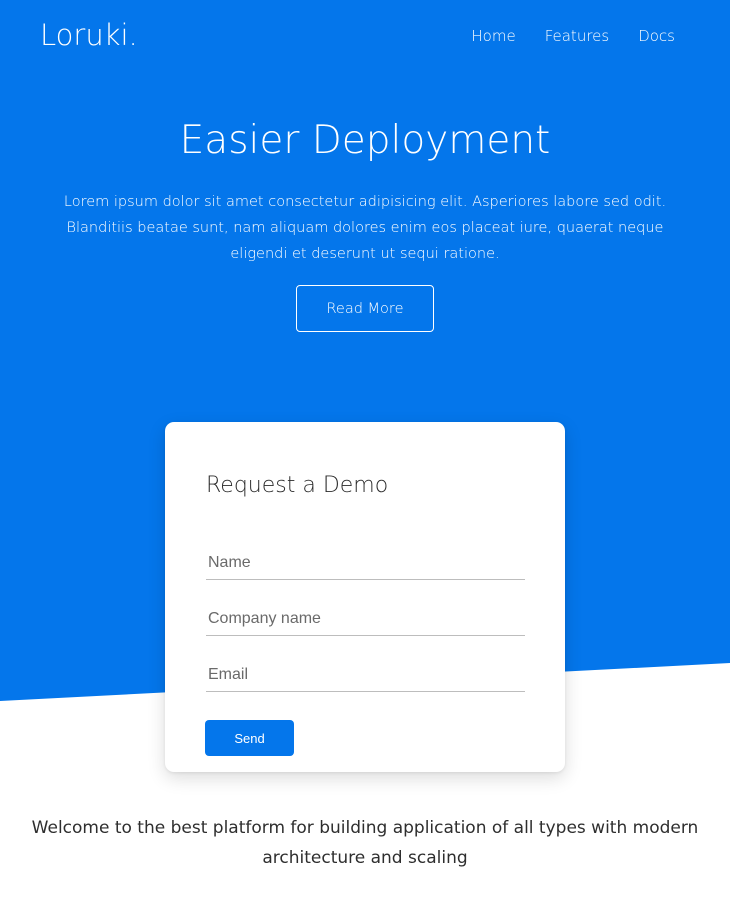 This screenshot has width=730, height=910. I want to click on hero-title: Easier Deployment, so click(365, 140).